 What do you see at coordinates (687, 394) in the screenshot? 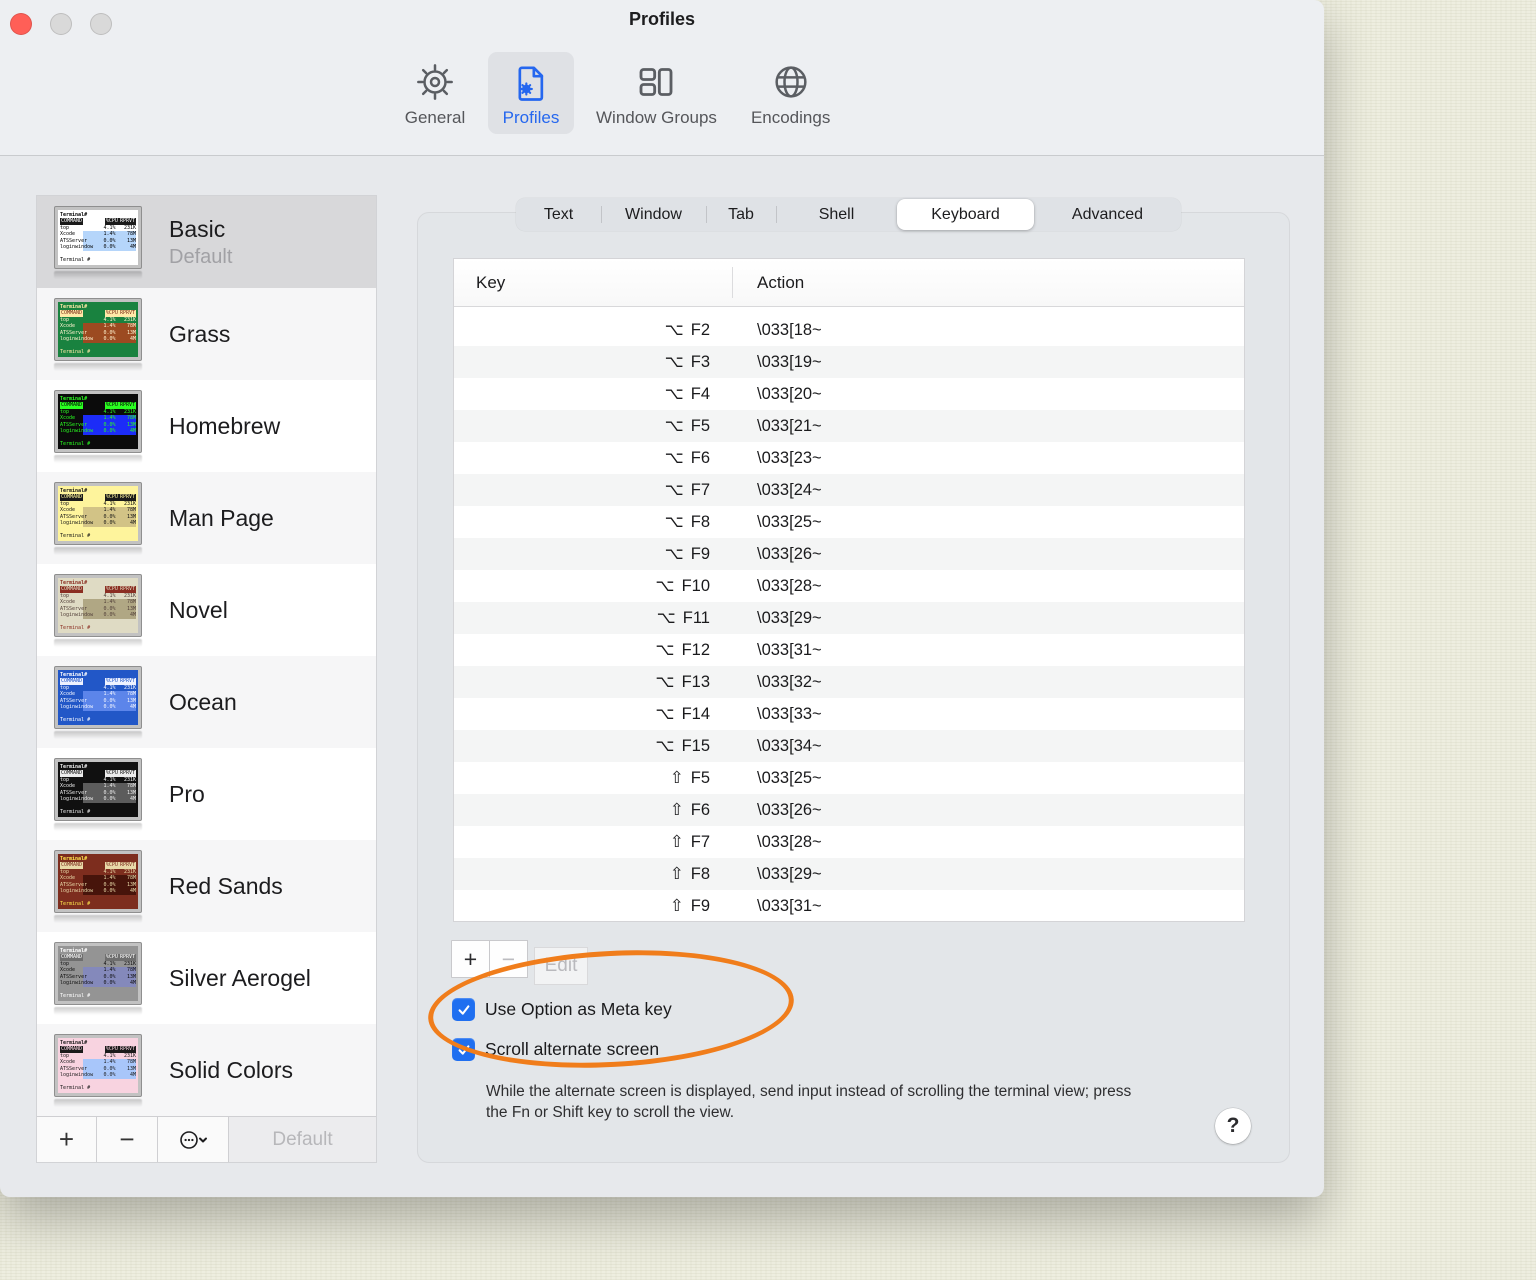
I see `key-cell: ⌥ F4` at bounding box center [687, 394].